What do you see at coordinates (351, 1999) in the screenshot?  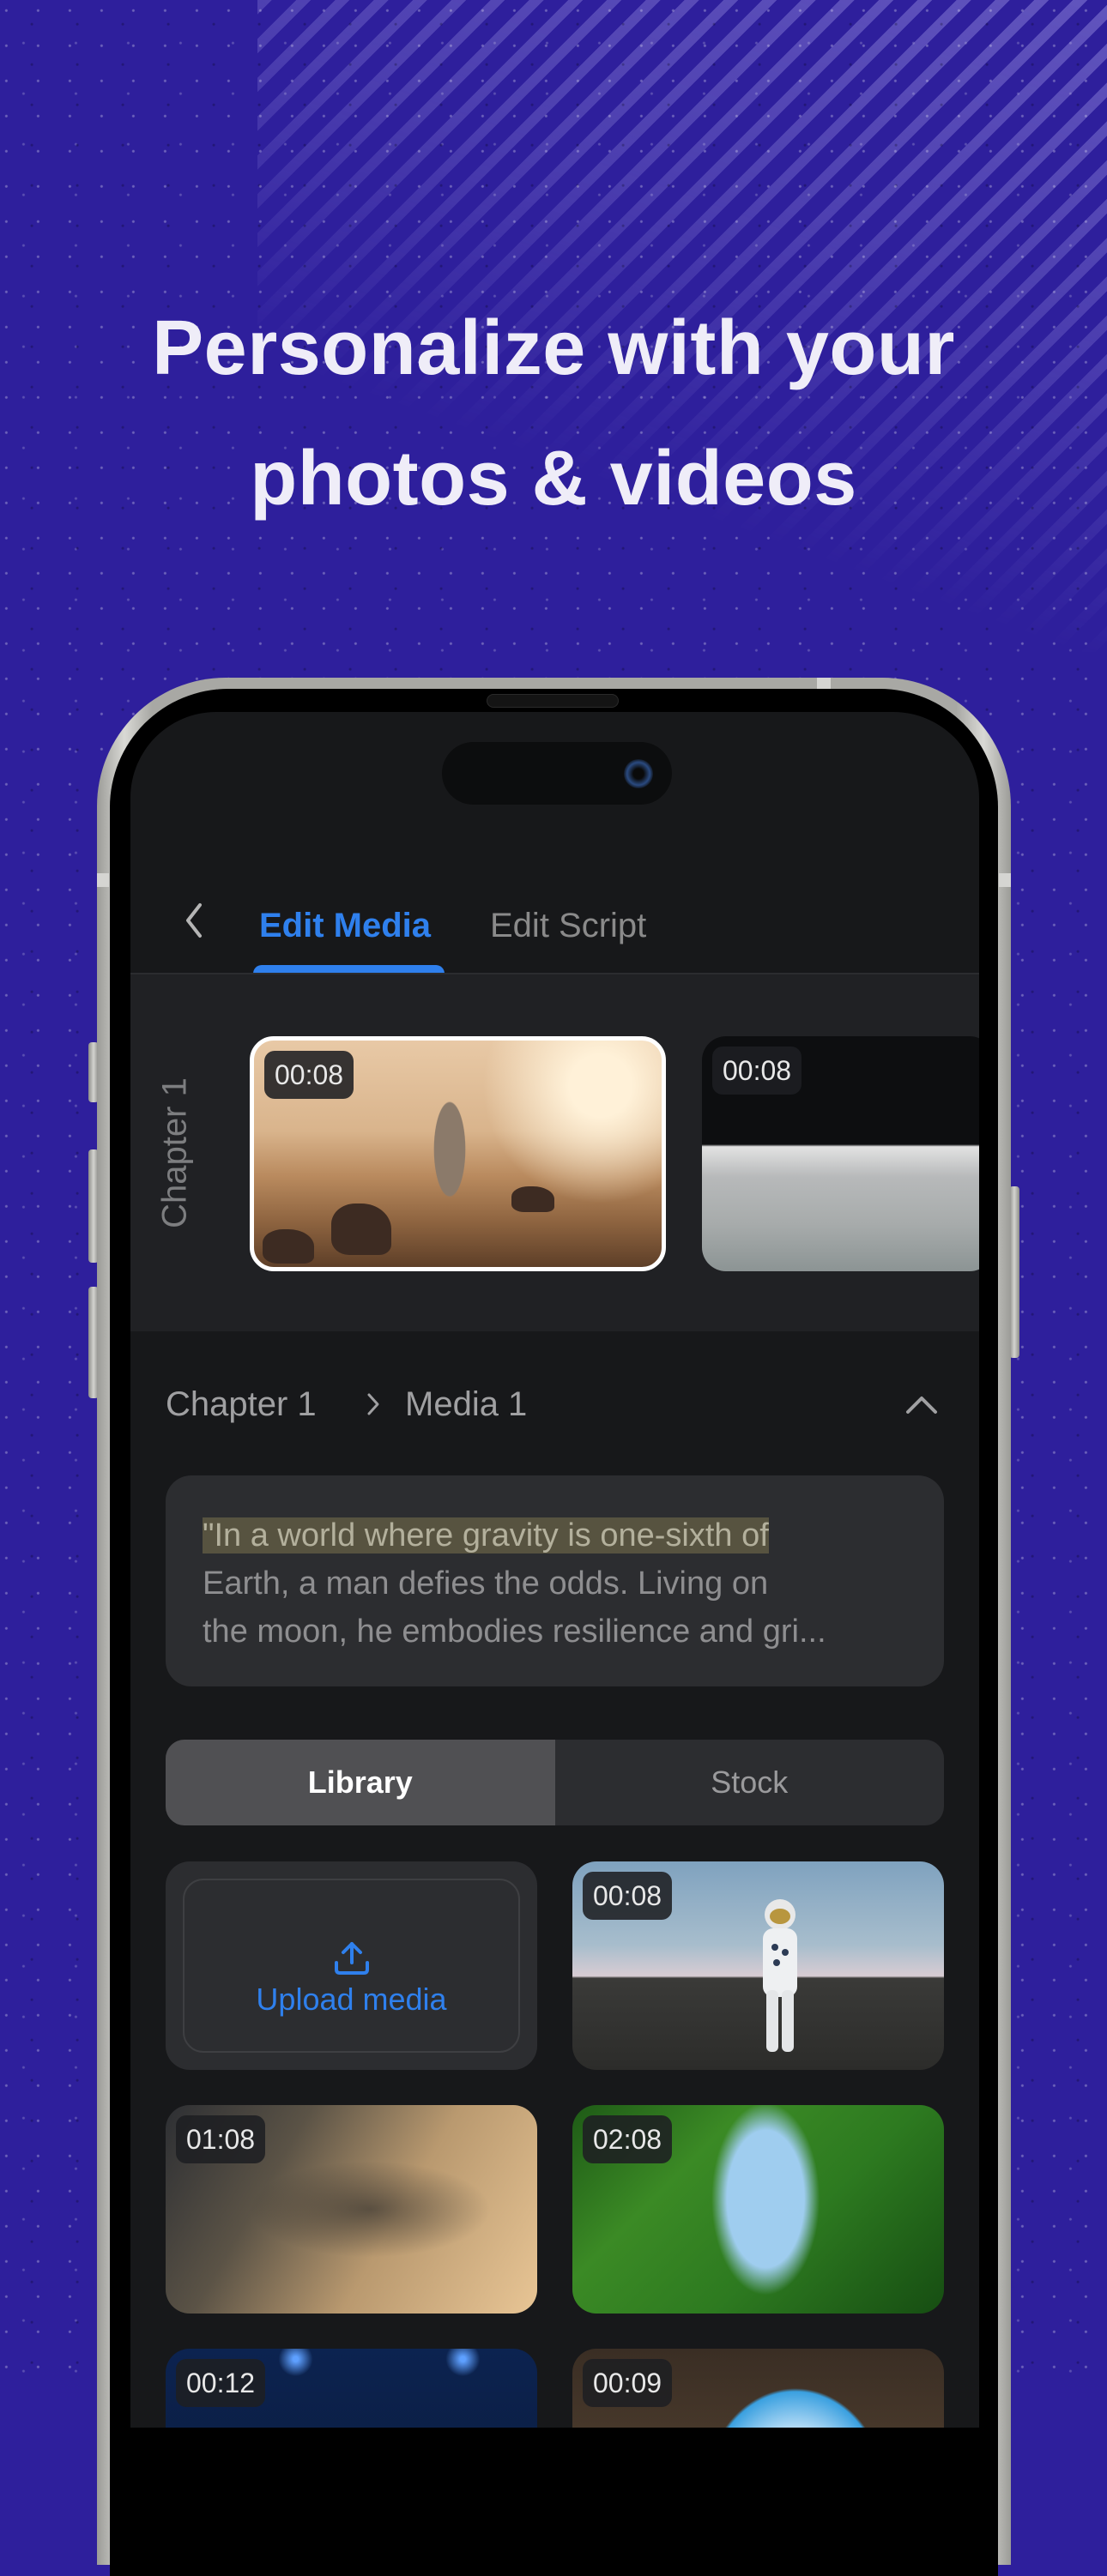 I see `upload-media-label: Upload media` at bounding box center [351, 1999].